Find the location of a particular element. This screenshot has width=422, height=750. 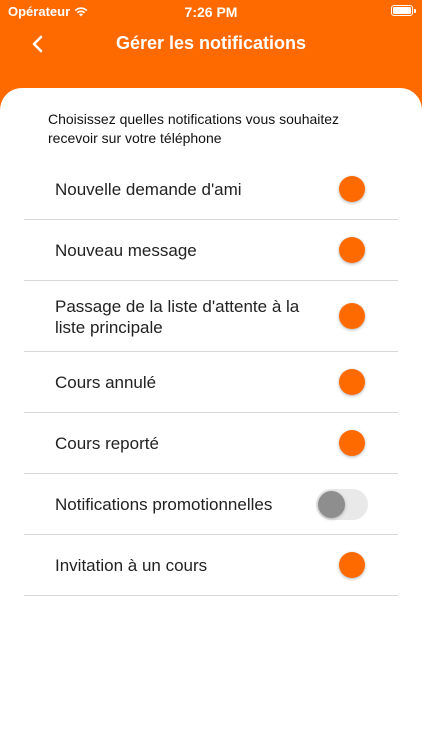

toggle-knob is located at coordinates (331, 504).